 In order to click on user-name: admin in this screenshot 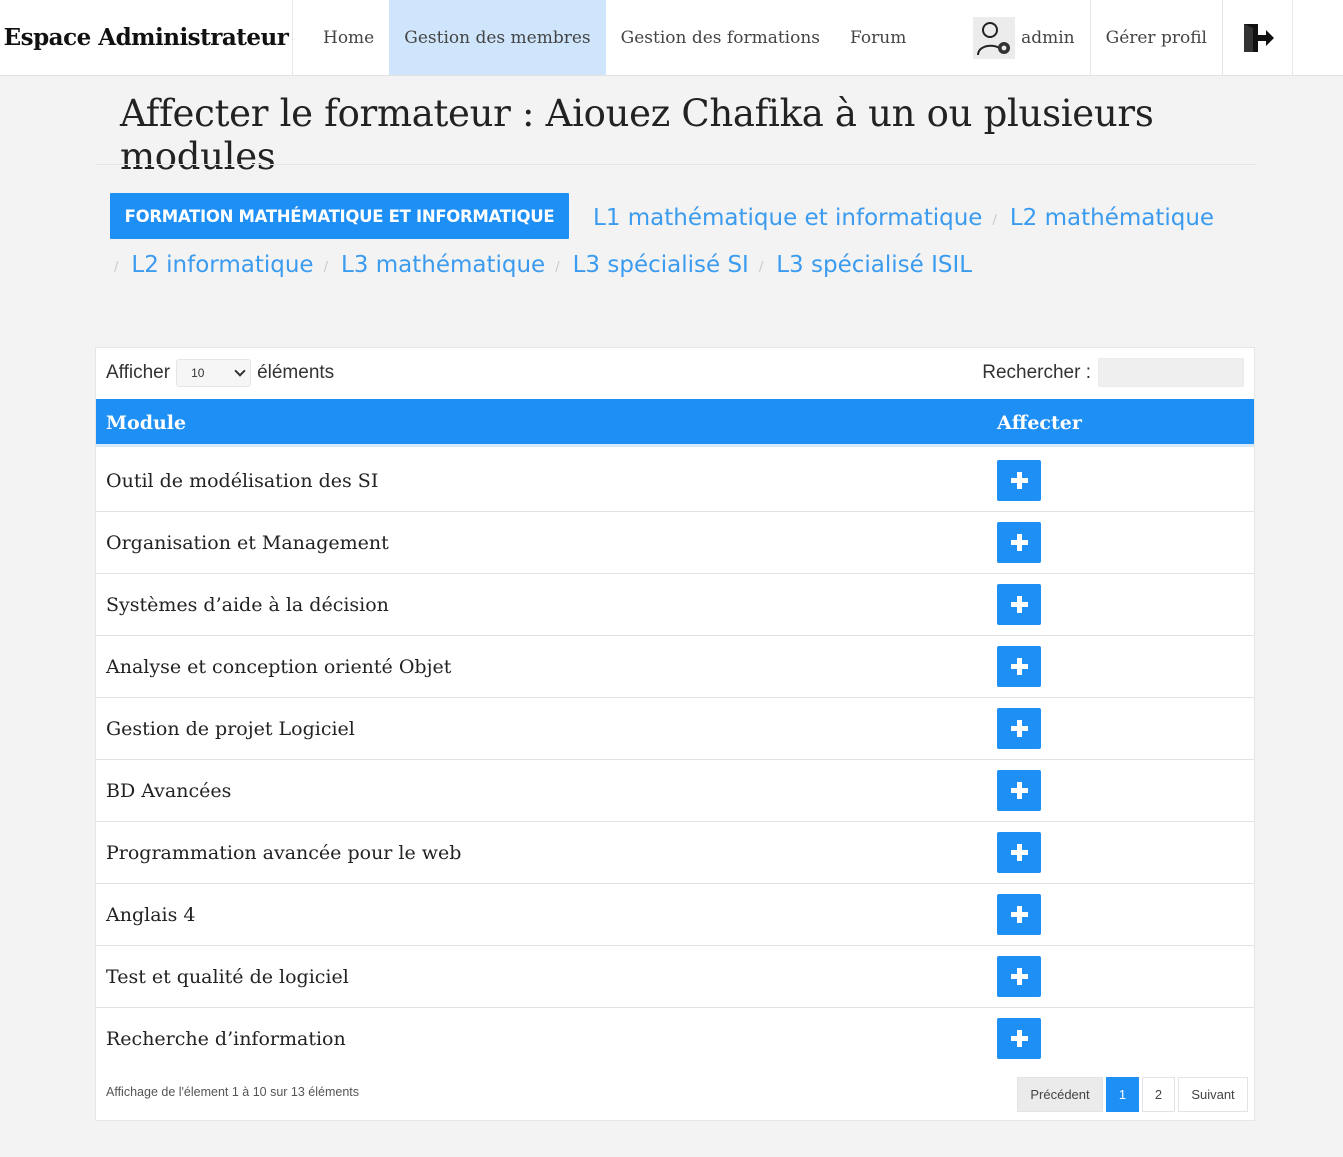, I will do `click(1048, 37)`.